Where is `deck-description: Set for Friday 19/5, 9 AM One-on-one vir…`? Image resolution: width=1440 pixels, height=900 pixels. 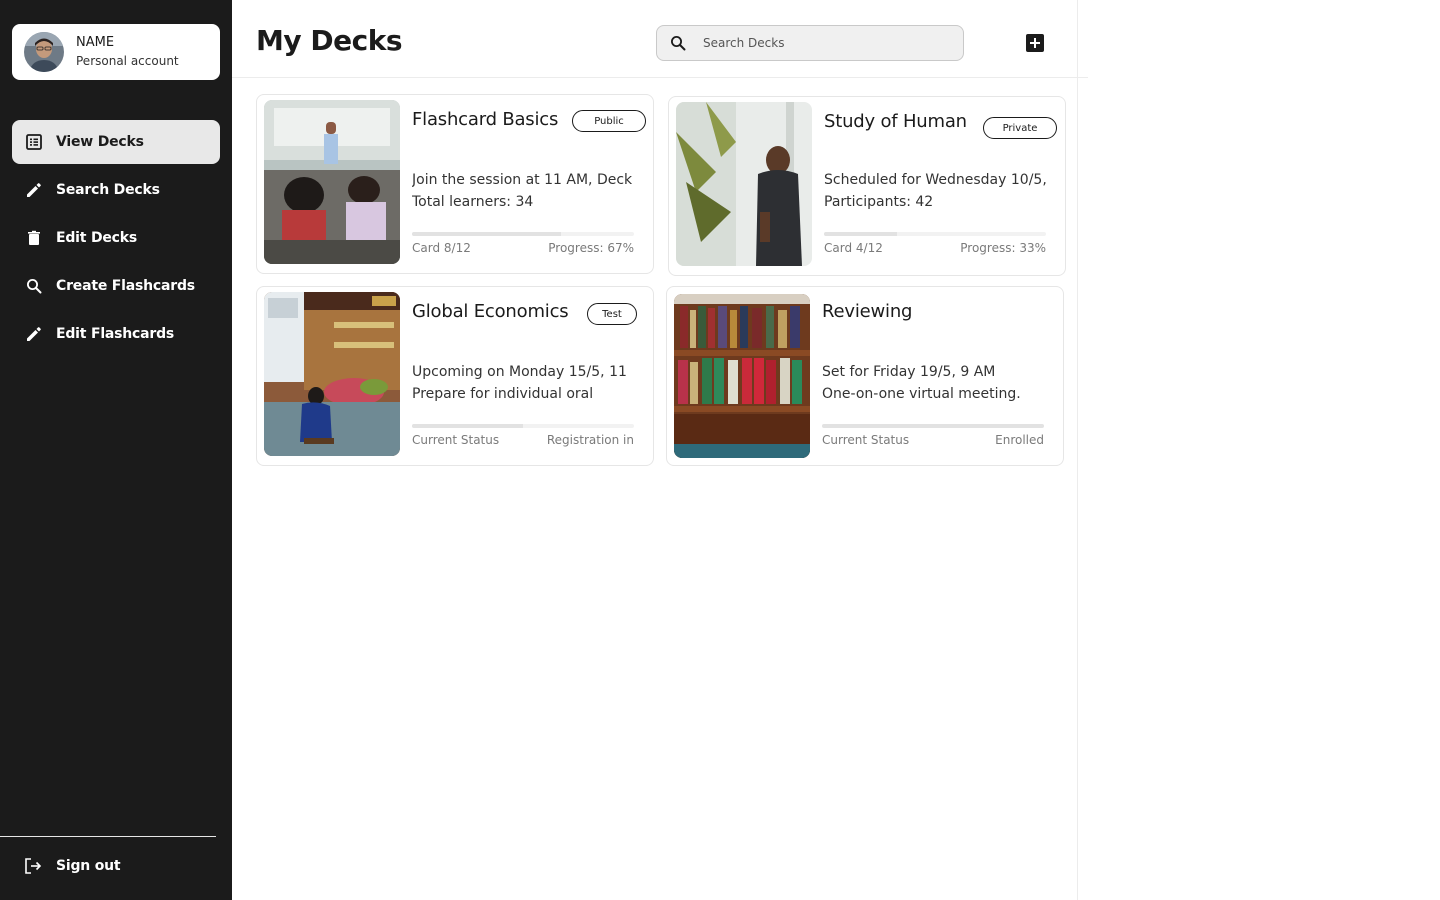
deck-description: Set for Friday 19/5, 9 AM One-on-one vir… is located at coordinates (940, 383).